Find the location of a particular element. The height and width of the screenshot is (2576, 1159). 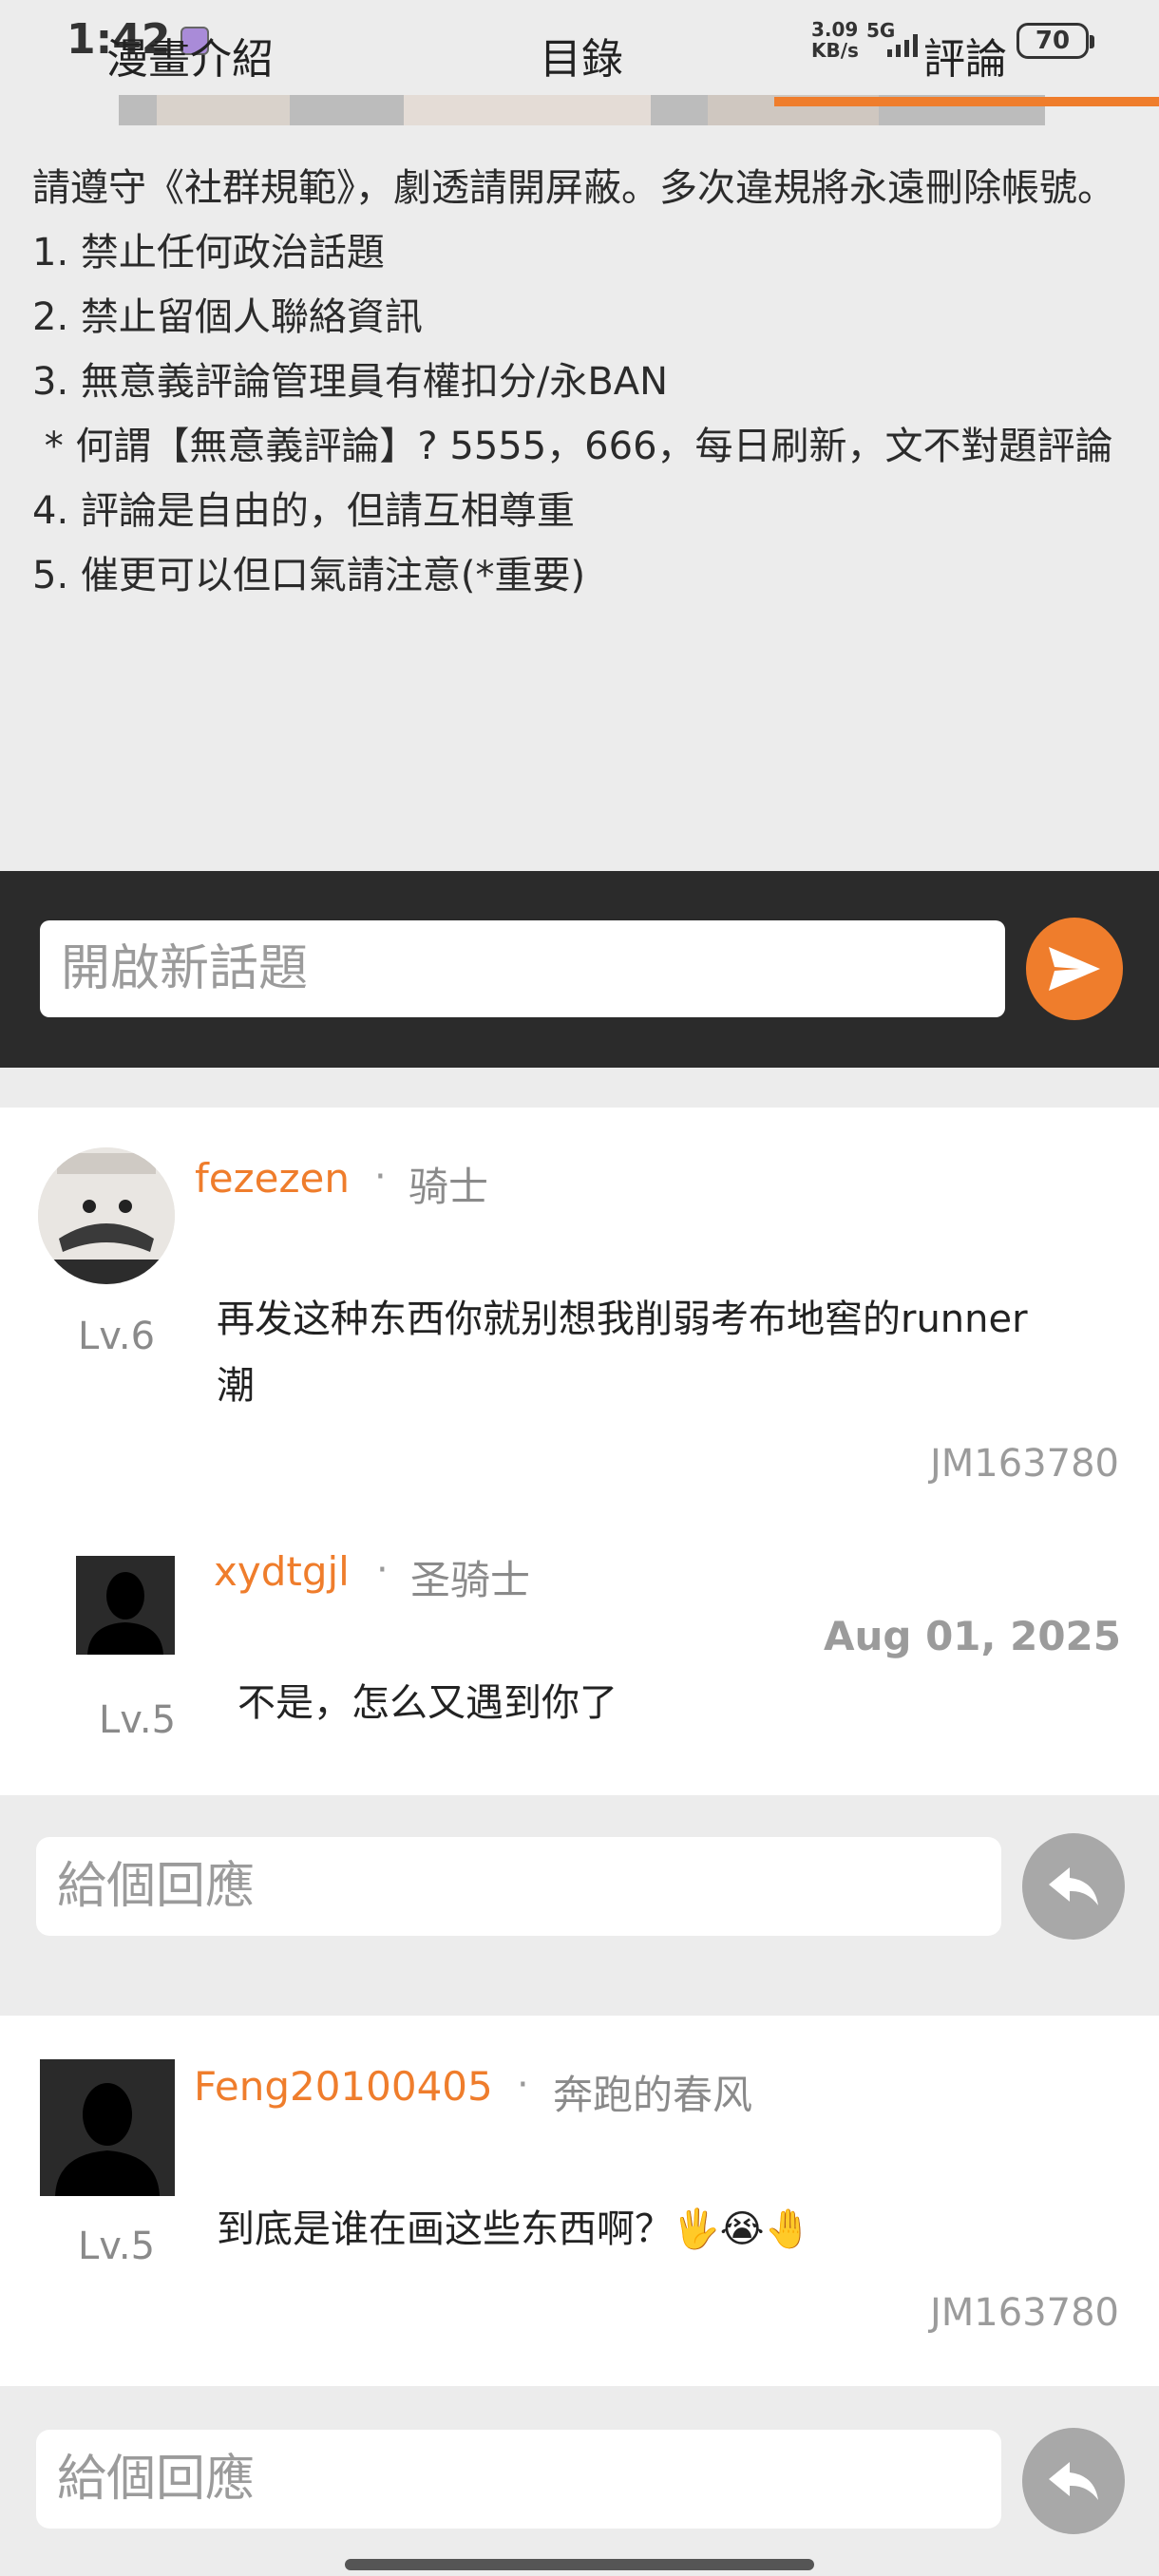

username: fezezen is located at coordinates (272, 1178).